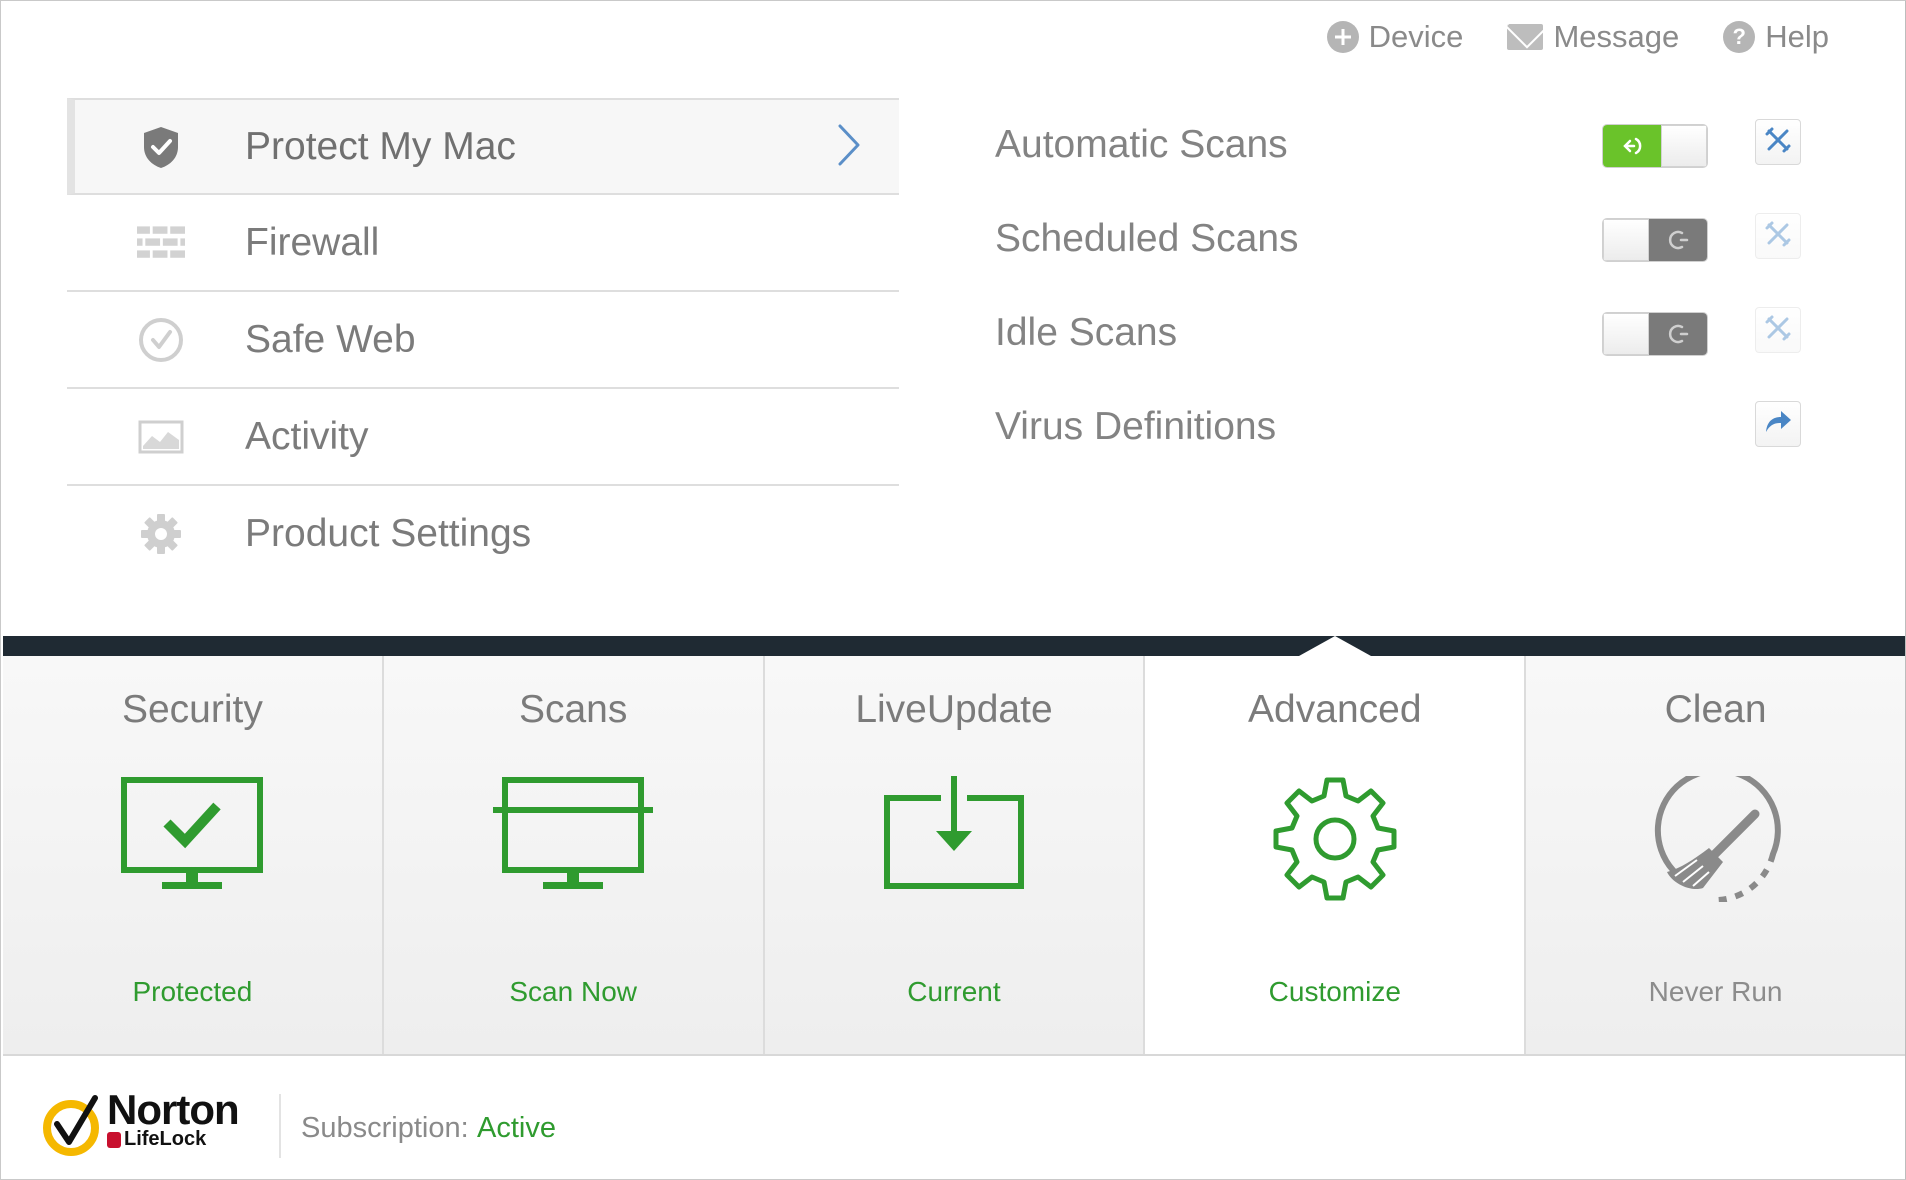 Image resolution: width=1906 pixels, height=1180 pixels. What do you see at coordinates (1400, 427) in the screenshot?
I see `setting-virus-definitions: Virus Definitions` at bounding box center [1400, 427].